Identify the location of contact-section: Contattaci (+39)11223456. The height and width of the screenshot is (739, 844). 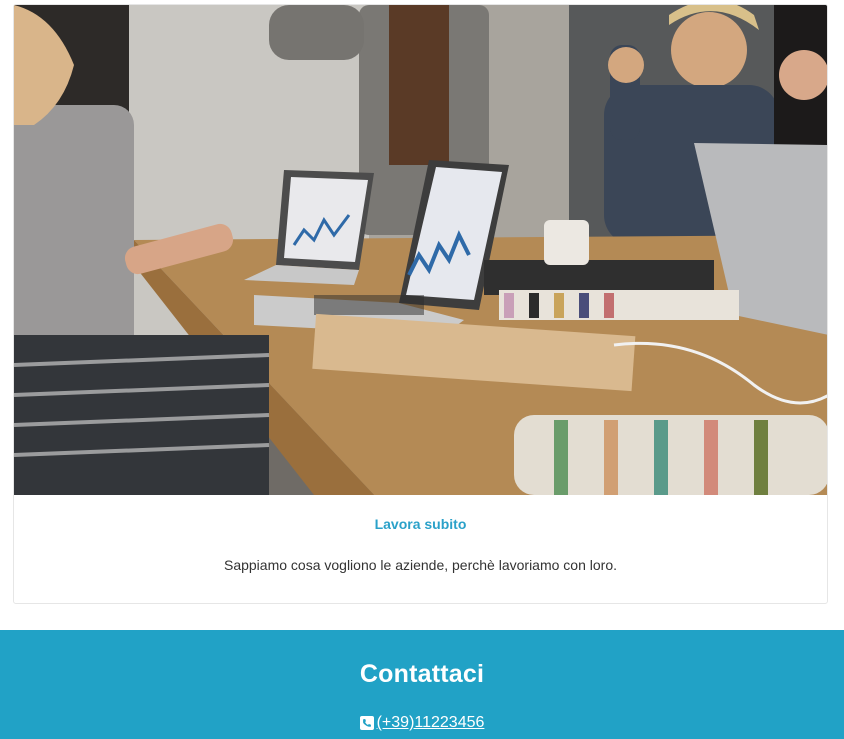
(422, 684).